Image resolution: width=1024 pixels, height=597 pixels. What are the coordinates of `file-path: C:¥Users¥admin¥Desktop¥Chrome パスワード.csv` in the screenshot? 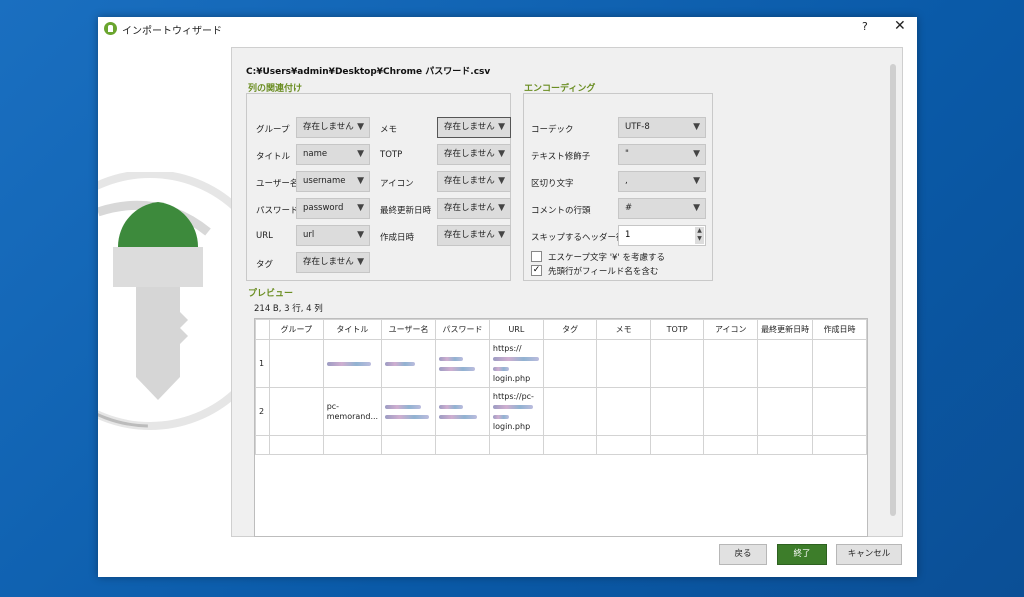 It's located at (368, 72).